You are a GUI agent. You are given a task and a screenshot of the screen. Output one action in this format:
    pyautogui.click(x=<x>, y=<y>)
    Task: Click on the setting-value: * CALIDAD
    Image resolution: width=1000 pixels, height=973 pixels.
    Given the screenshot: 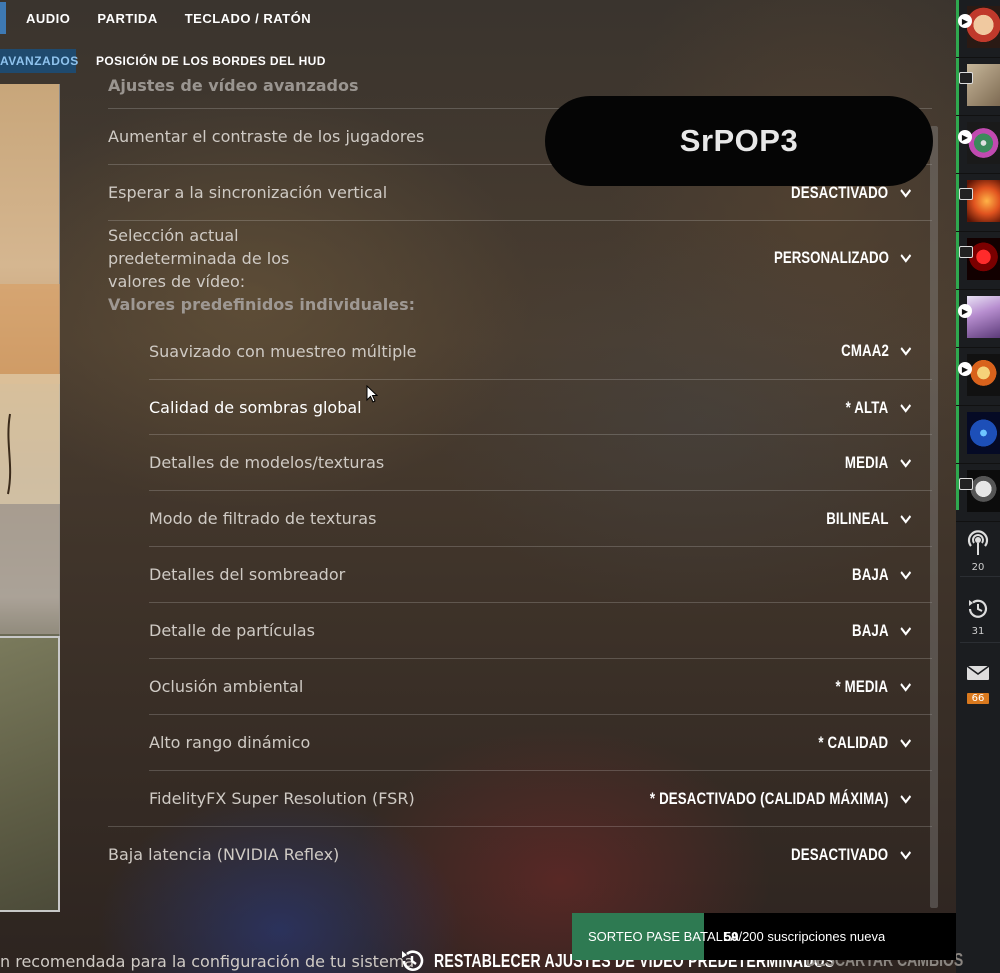 What is the action you would take?
    pyautogui.click(x=853, y=742)
    